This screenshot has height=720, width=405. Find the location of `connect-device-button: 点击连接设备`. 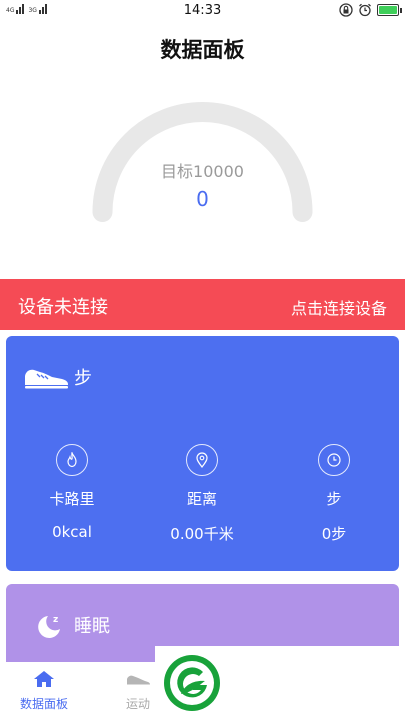

connect-device-button: 点击连接设备 is located at coordinates (339, 307).